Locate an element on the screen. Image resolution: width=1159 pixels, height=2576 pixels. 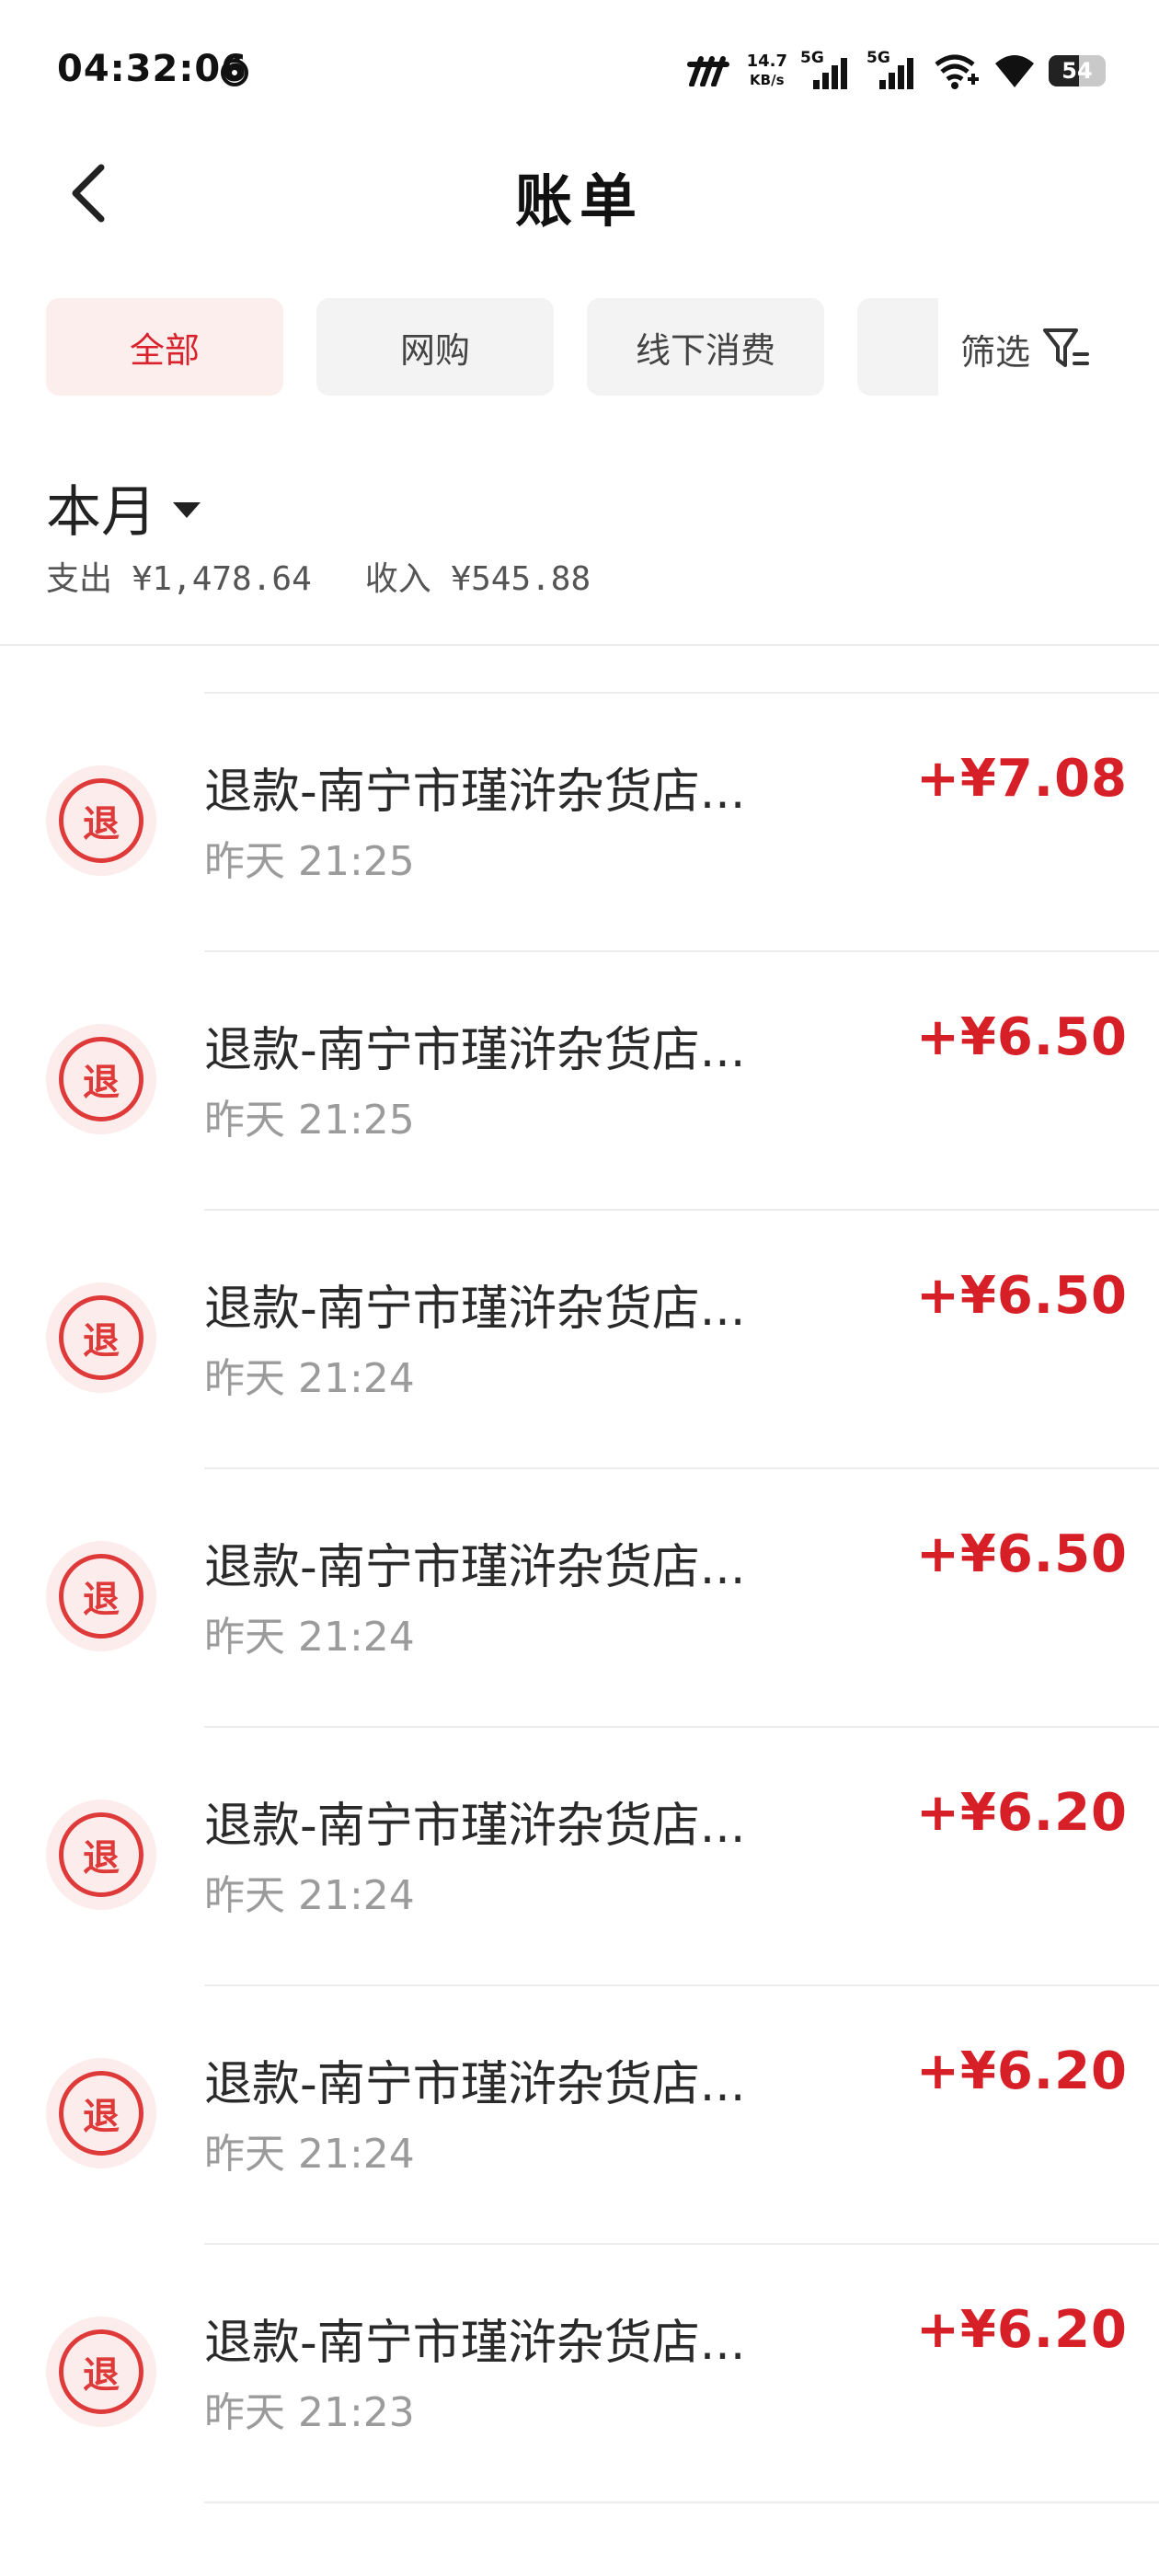
vibrate-icon is located at coordinates (707, 71).